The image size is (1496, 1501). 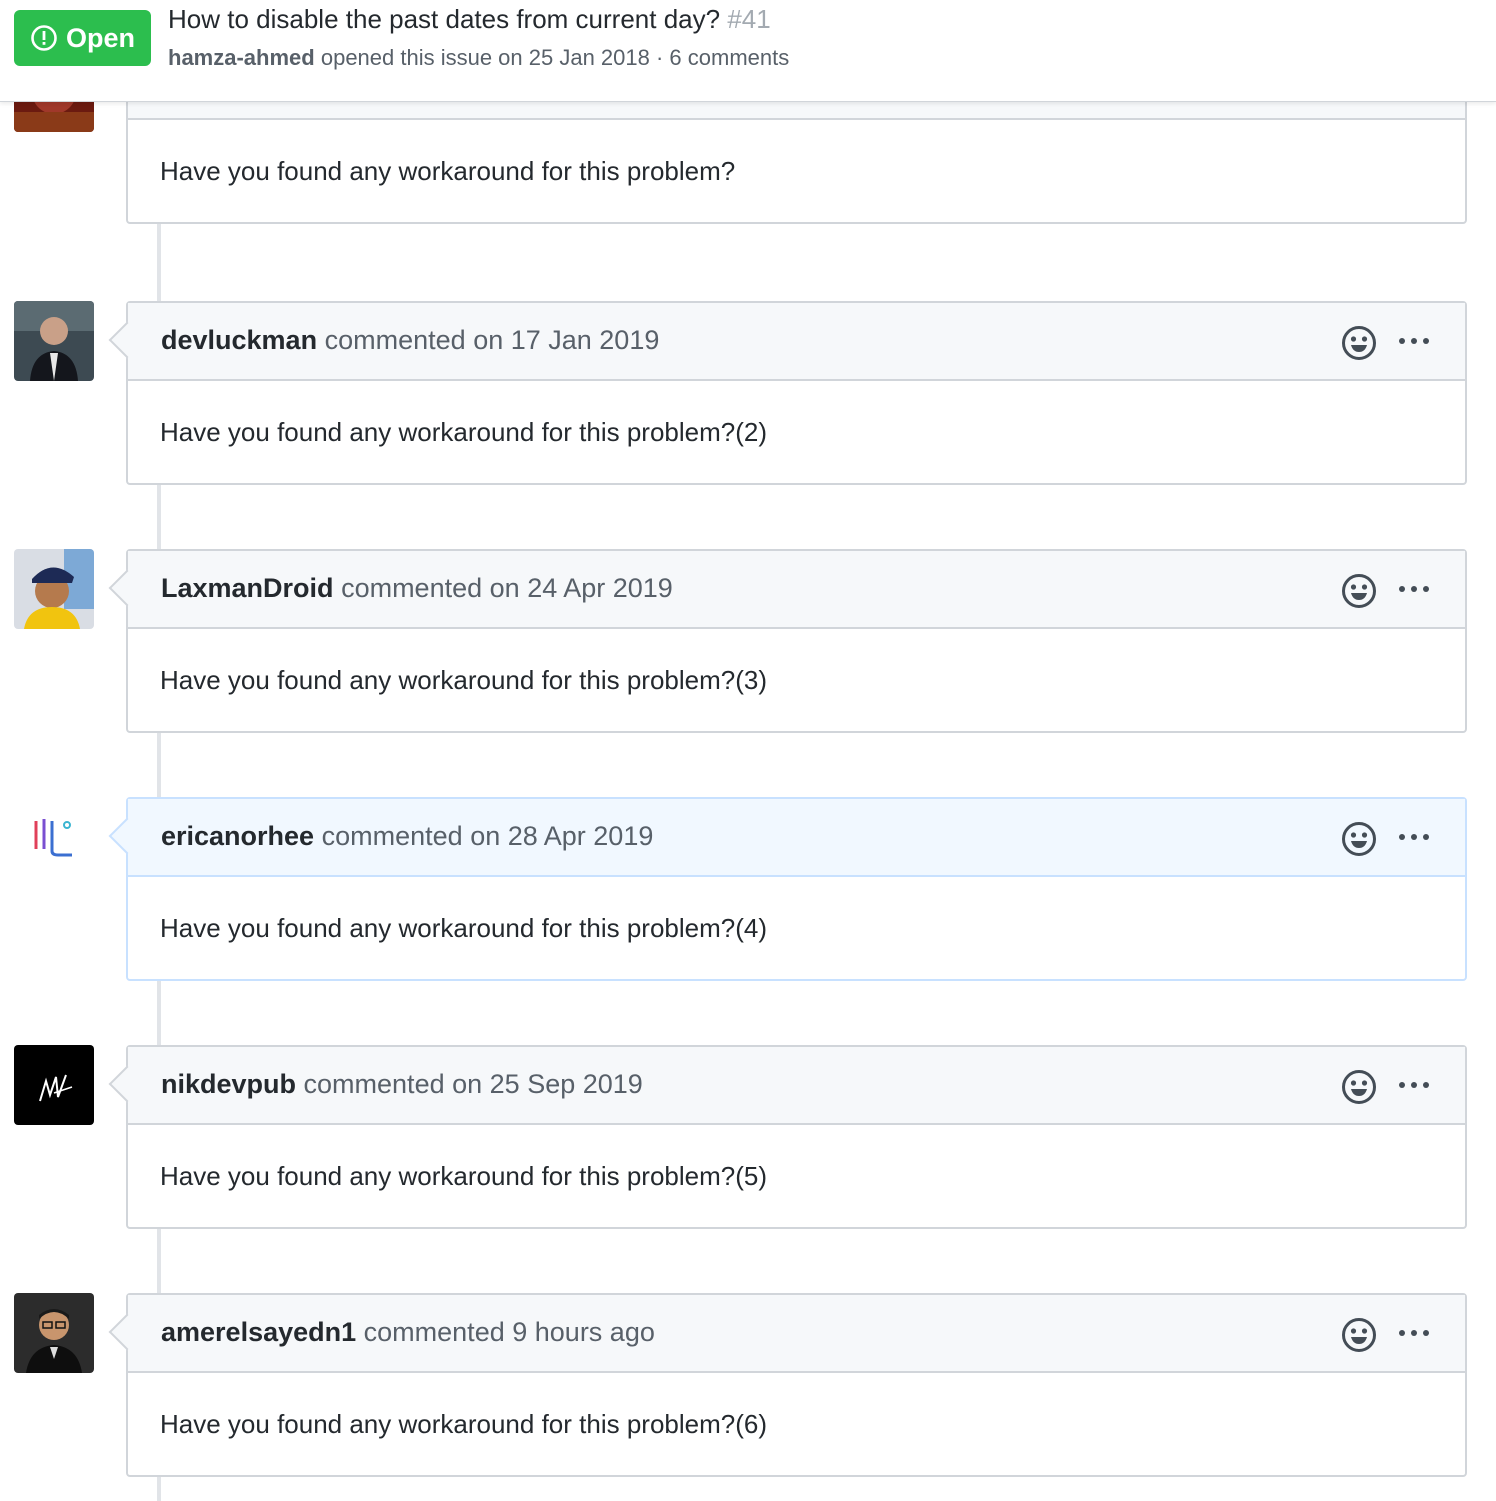 What do you see at coordinates (583, 1332) in the screenshot?
I see `comment-timestamp: 9 hours ago` at bounding box center [583, 1332].